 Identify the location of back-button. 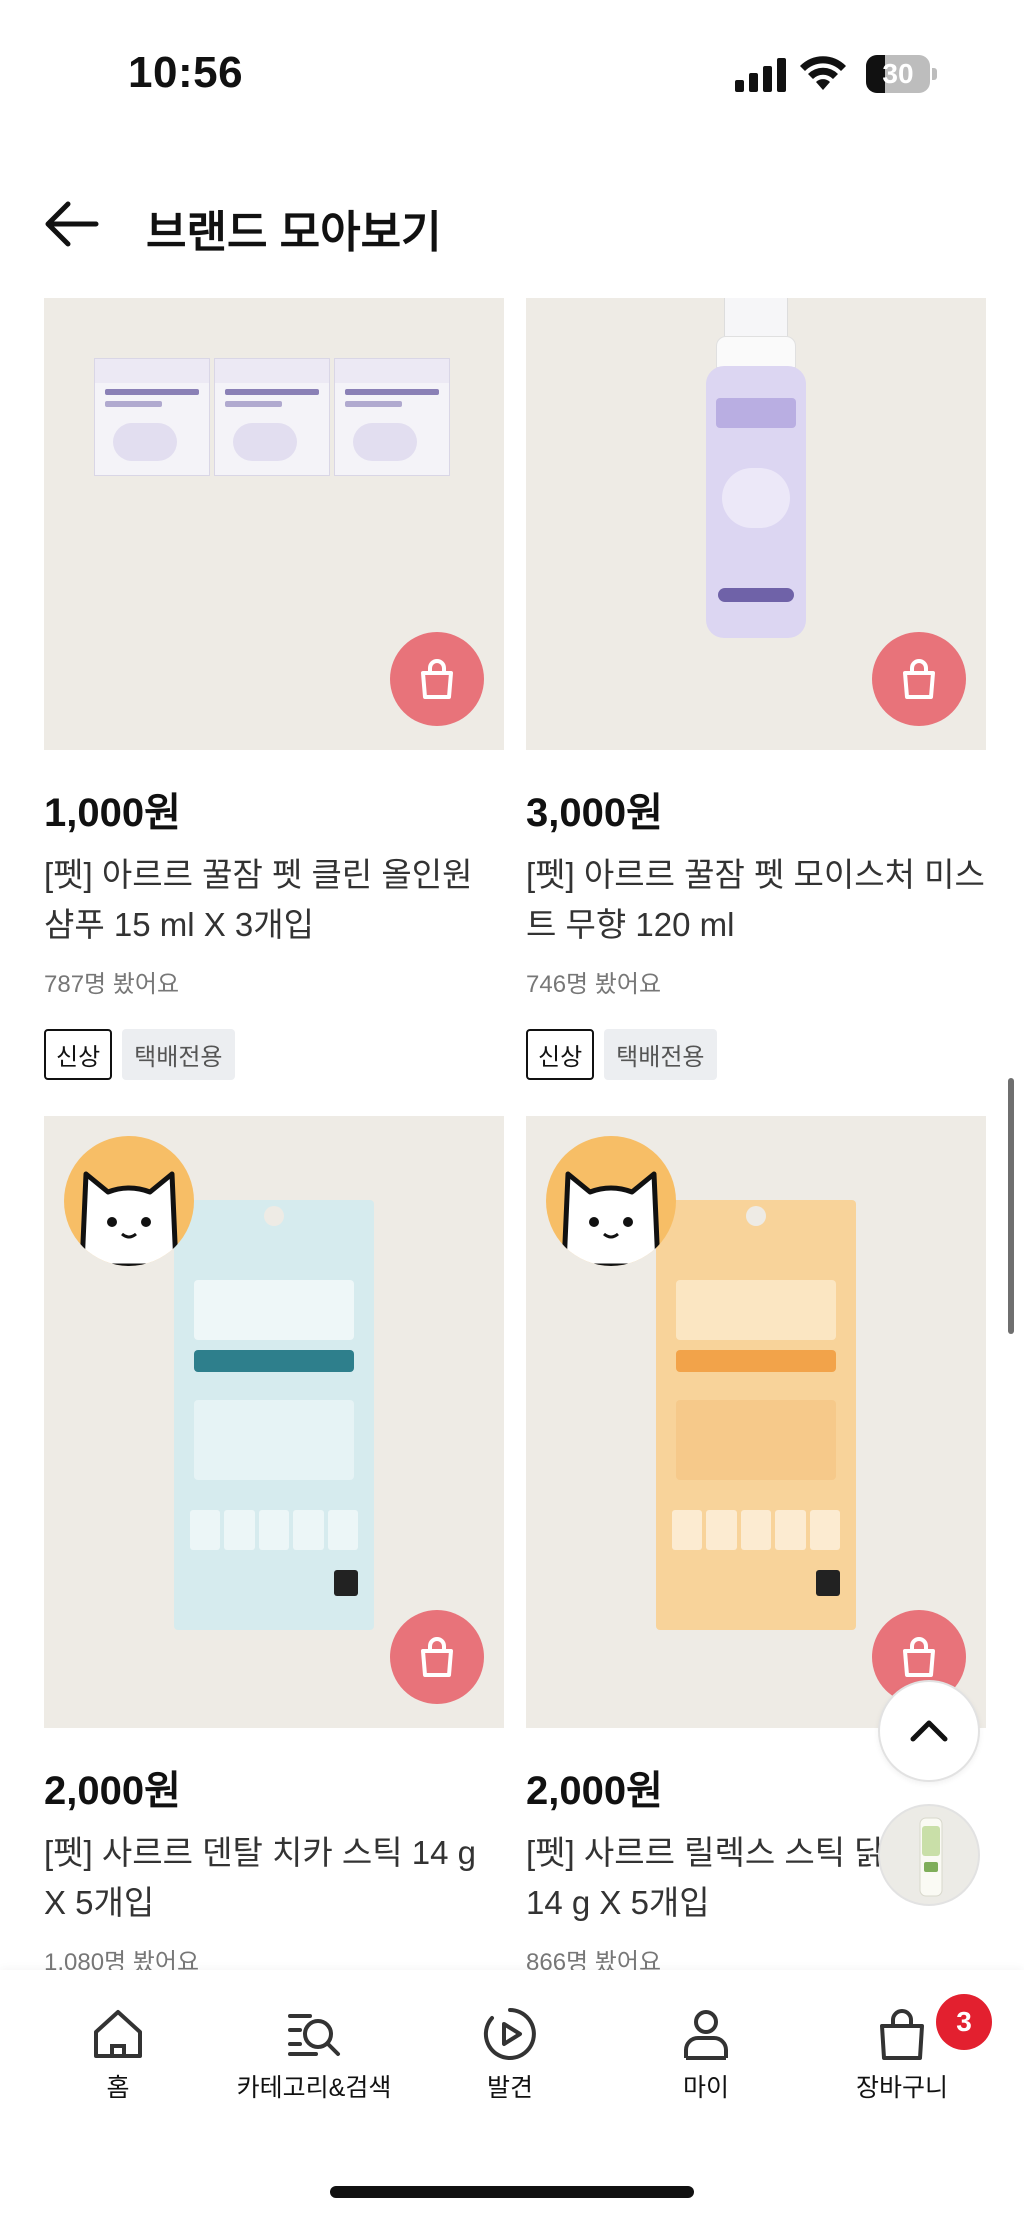
(72, 224).